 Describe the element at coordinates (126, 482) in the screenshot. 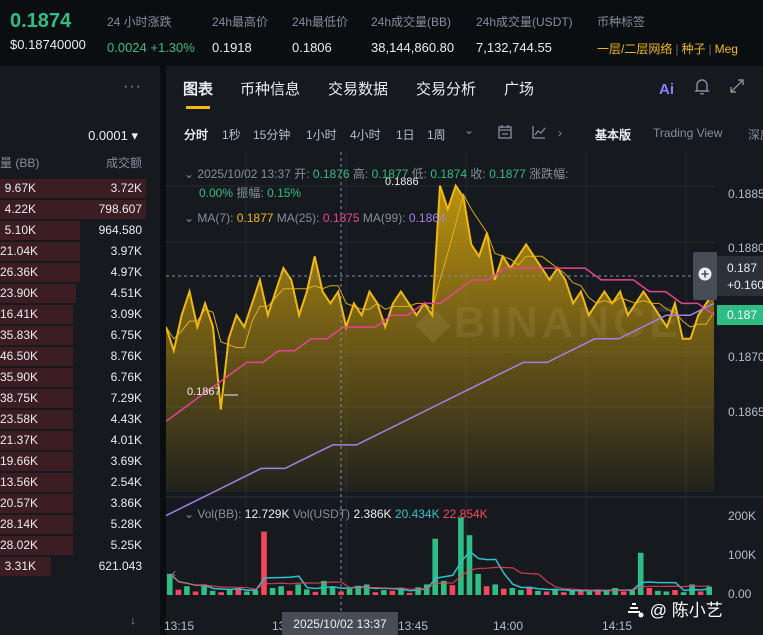

I see `row-total: 2.54K` at that location.